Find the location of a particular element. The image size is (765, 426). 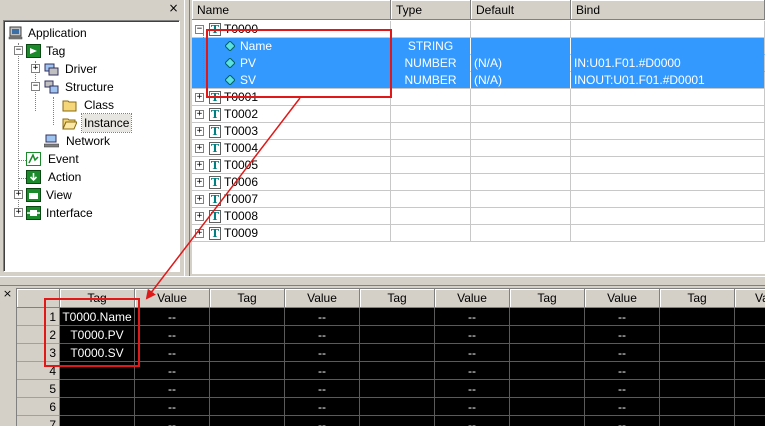

table-row: + T T0007 is located at coordinates (478, 199).